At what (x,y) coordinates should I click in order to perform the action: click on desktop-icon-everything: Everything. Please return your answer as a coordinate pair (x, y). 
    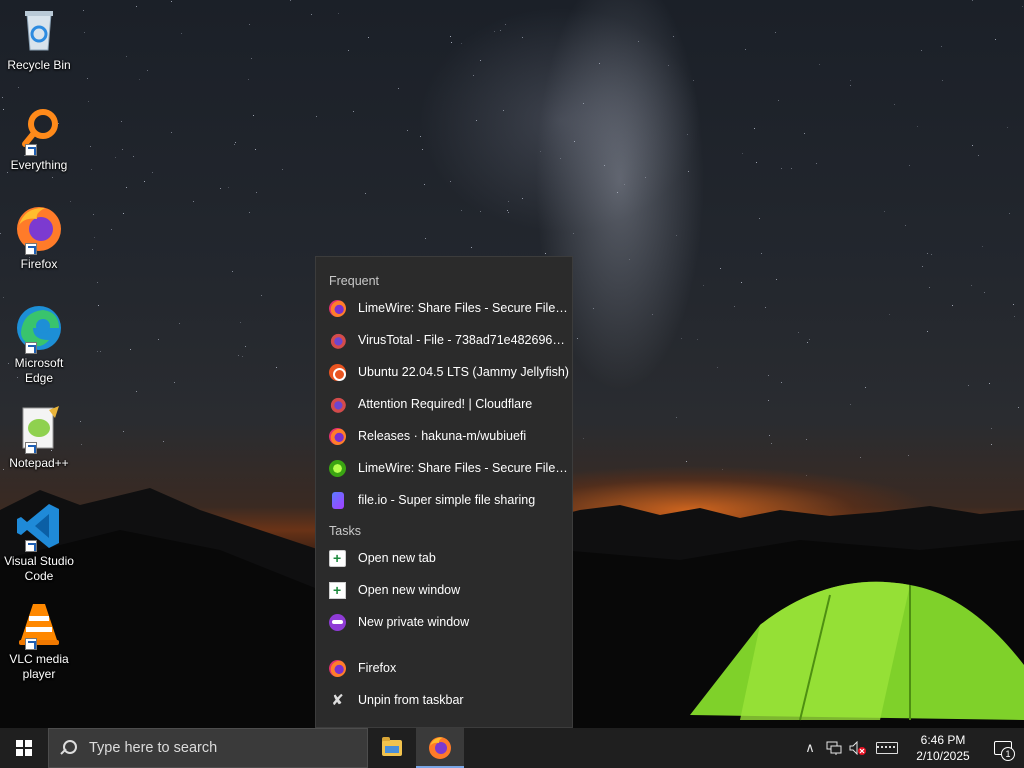
    Looking at the image, I should click on (39, 139).